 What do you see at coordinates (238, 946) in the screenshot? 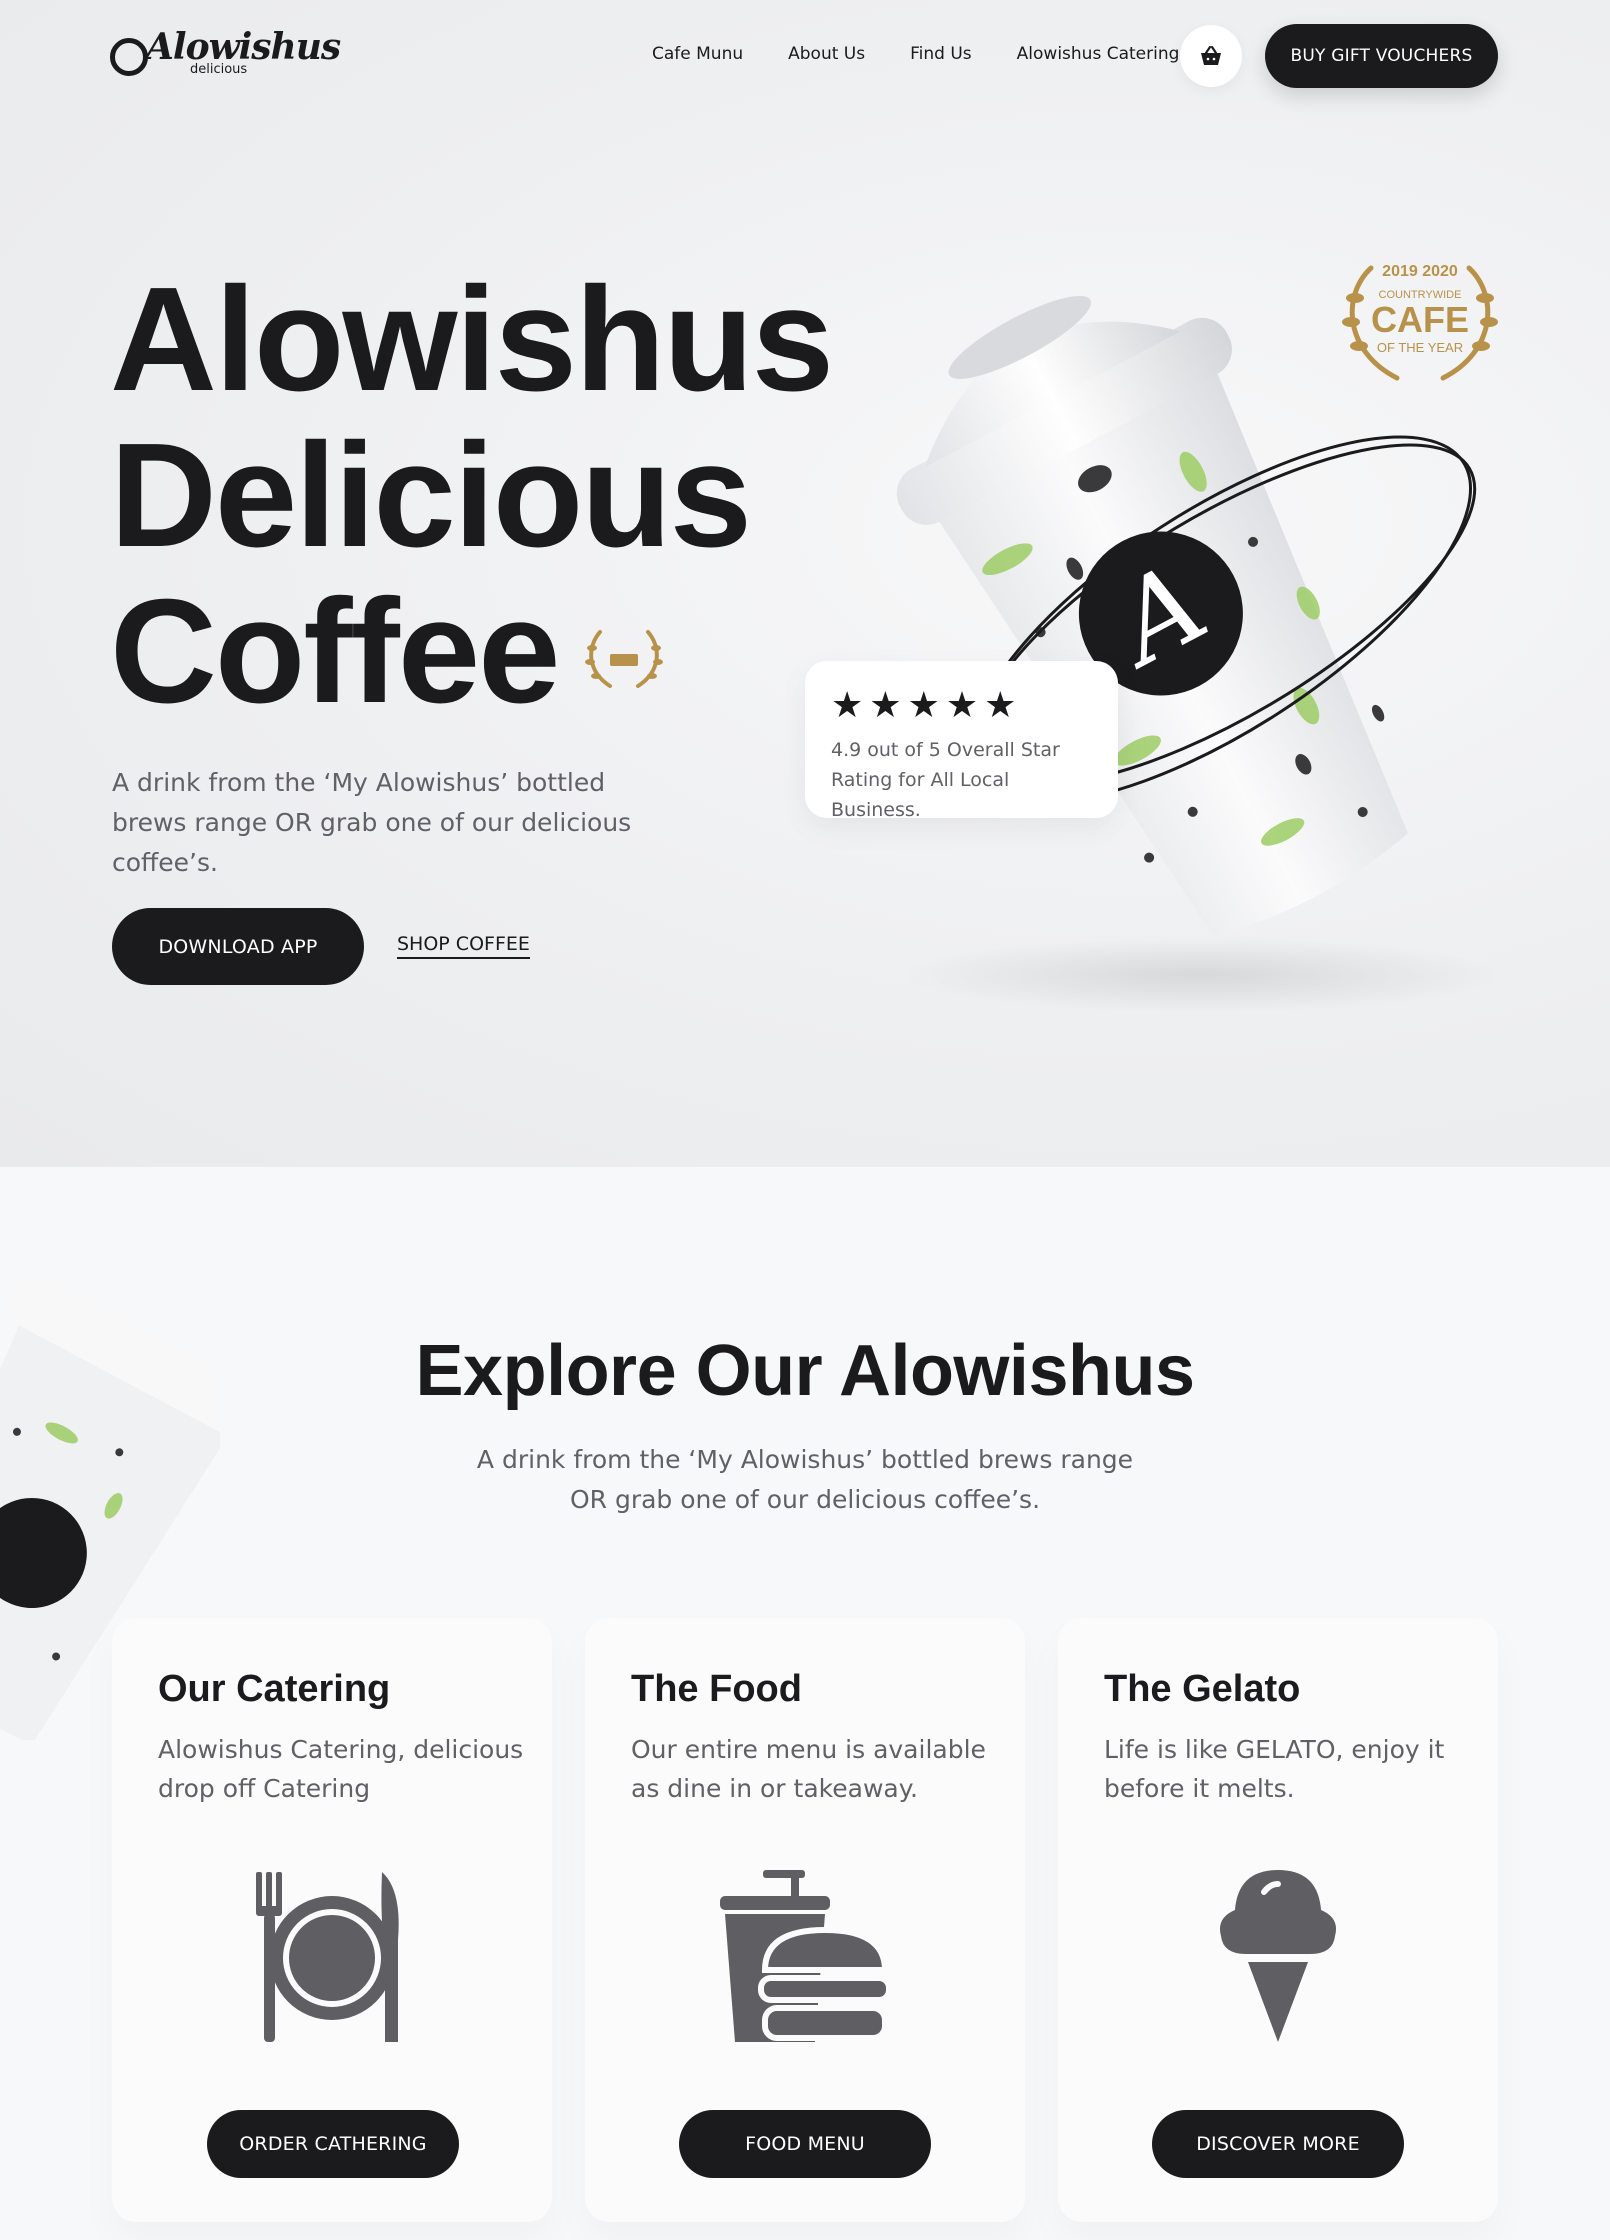
I see `download-app-button: DOWNLOAD APP` at bounding box center [238, 946].